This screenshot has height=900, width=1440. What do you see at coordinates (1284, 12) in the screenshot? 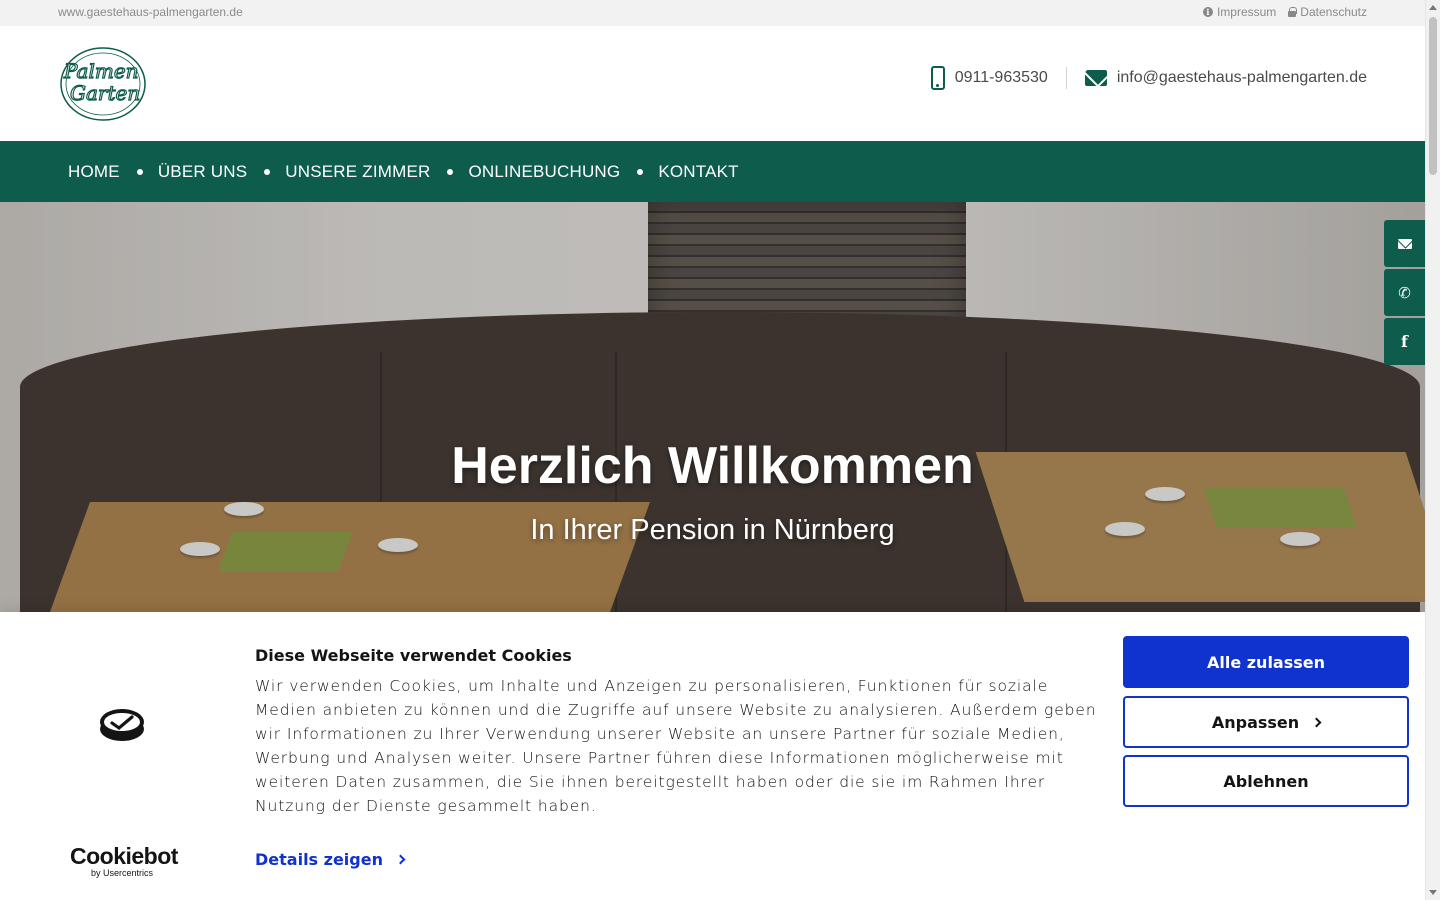
I see `top-links: i Impressum Datenschutz` at bounding box center [1284, 12].